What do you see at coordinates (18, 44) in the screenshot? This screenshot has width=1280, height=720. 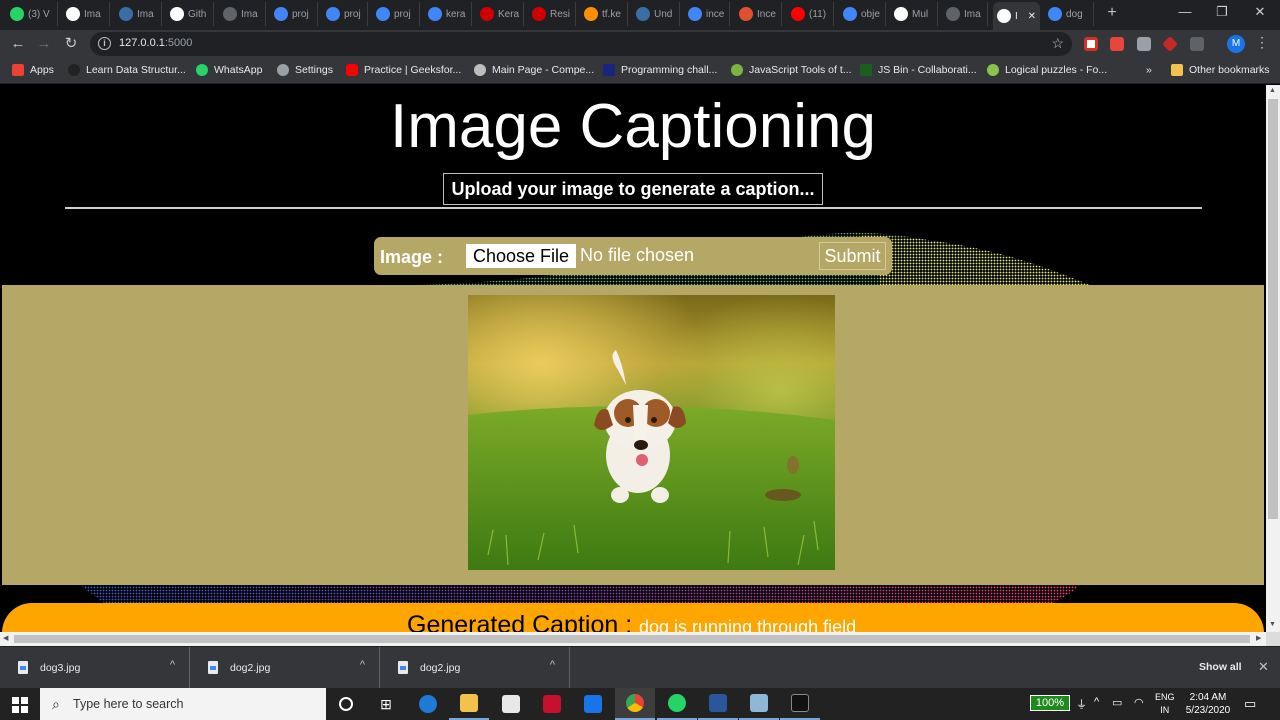 I see `back-arrow-icon: ←` at bounding box center [18, 44].